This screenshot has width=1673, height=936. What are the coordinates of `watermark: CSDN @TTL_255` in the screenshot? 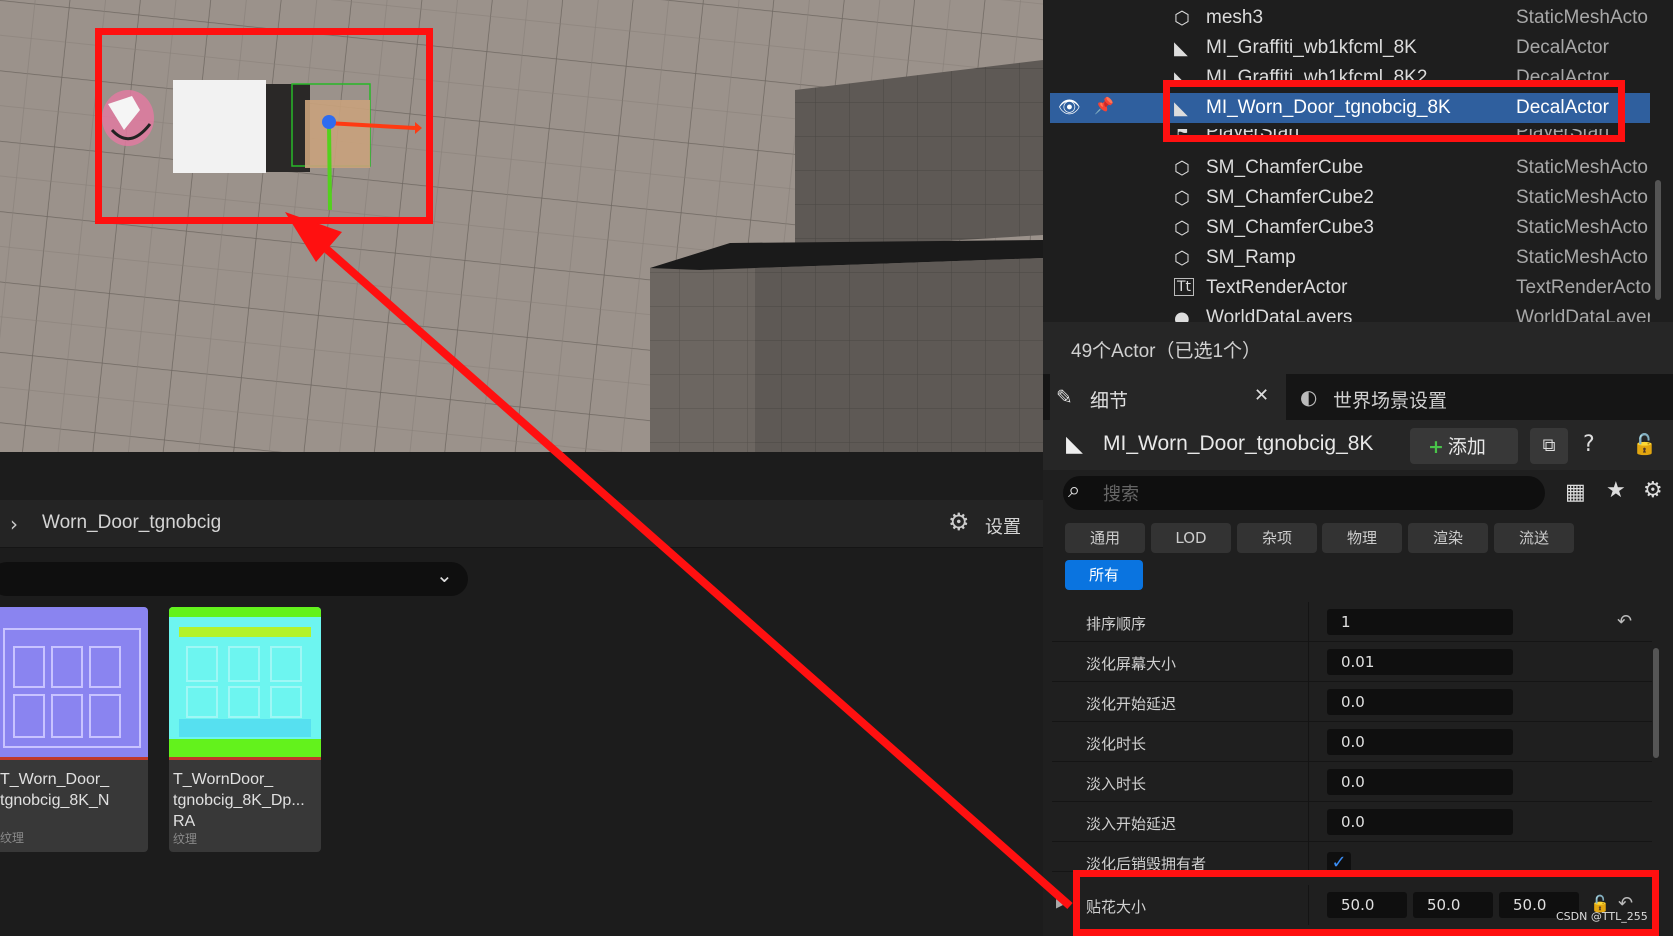 It's located at (1602, 916).